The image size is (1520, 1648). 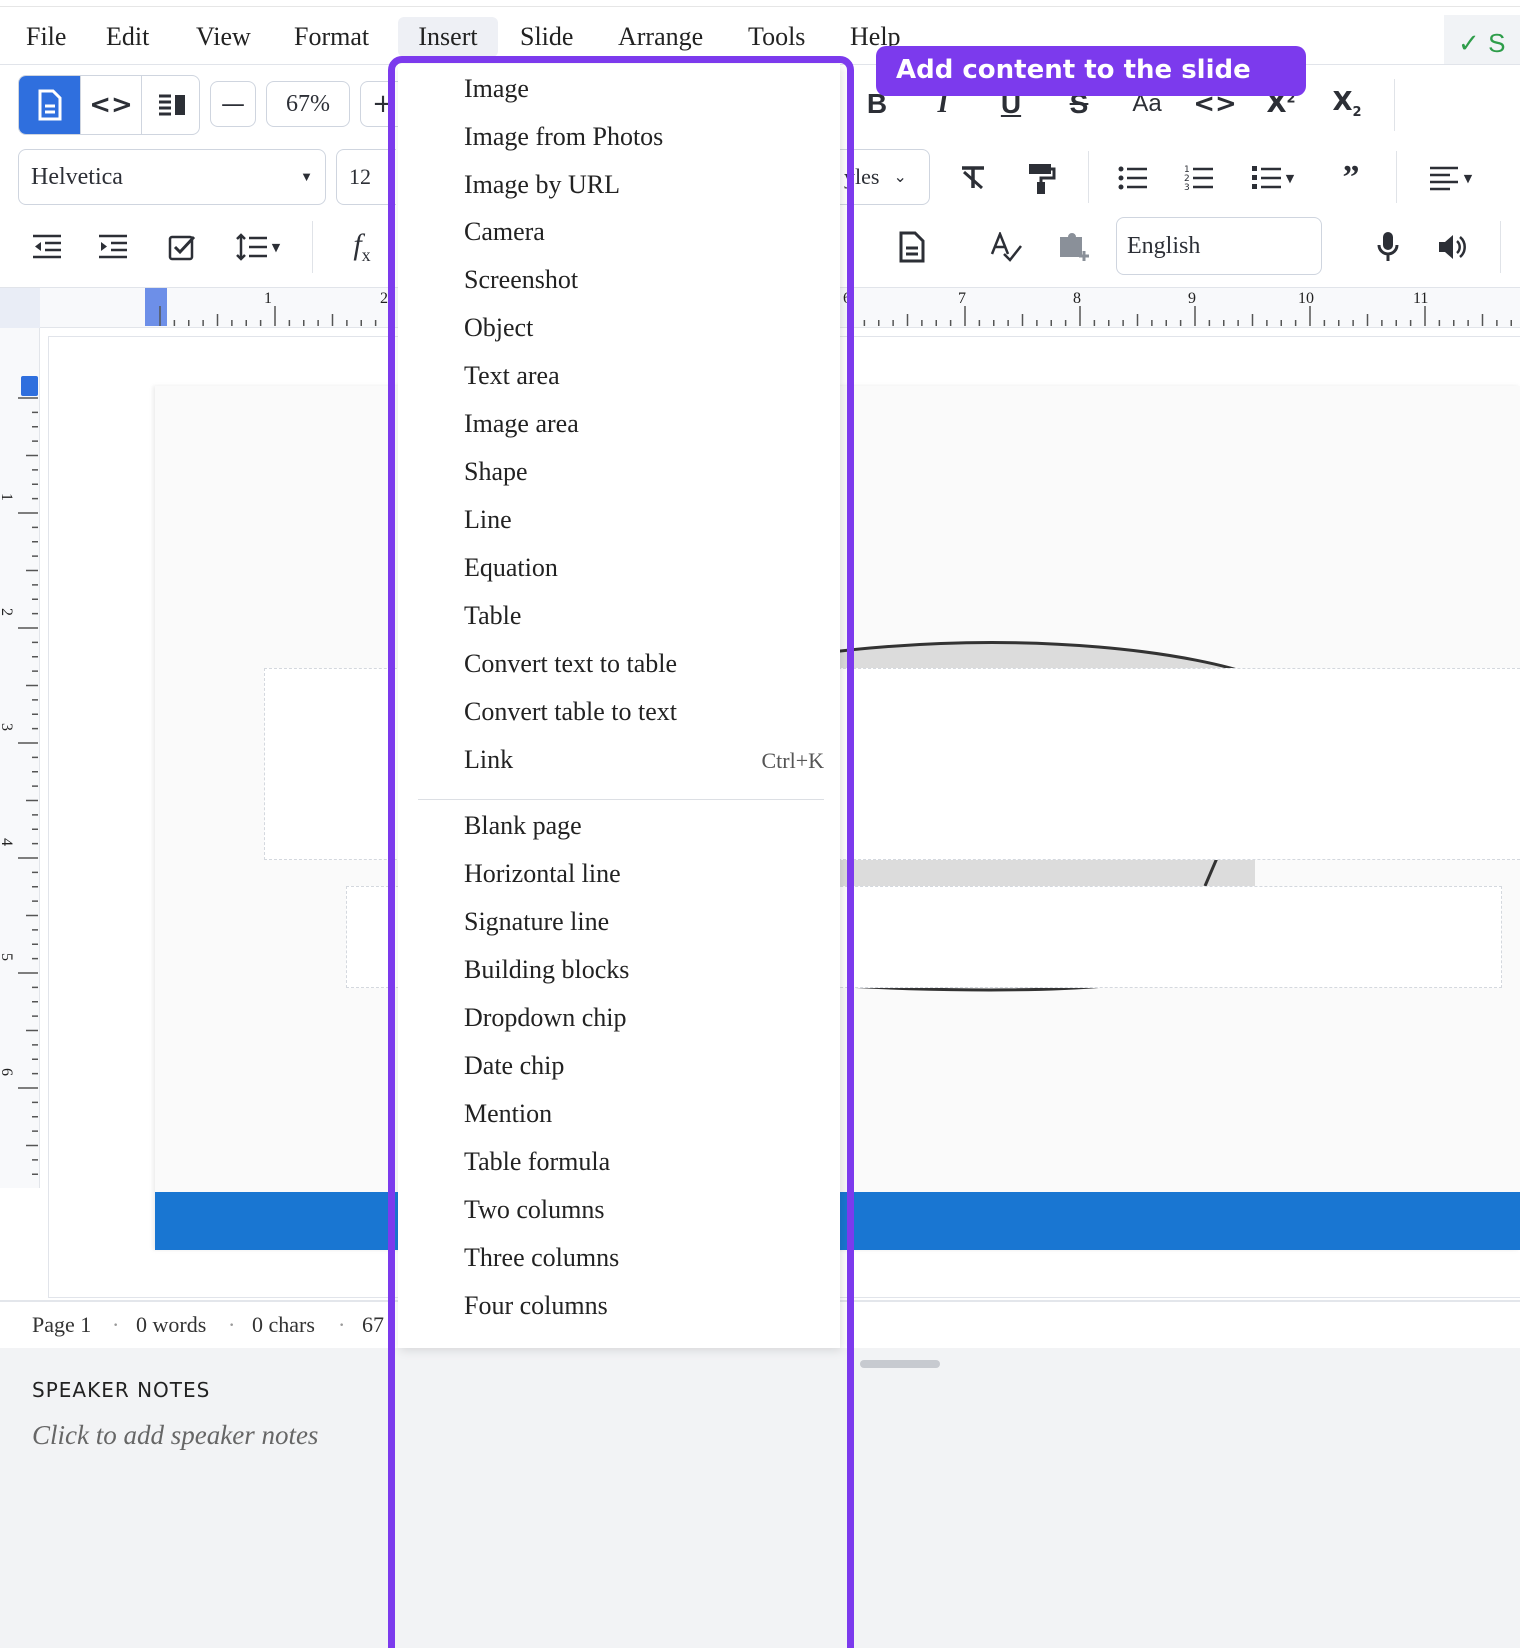 I want to click on numbered-list-button: 123, so click(x=1199, y=178).